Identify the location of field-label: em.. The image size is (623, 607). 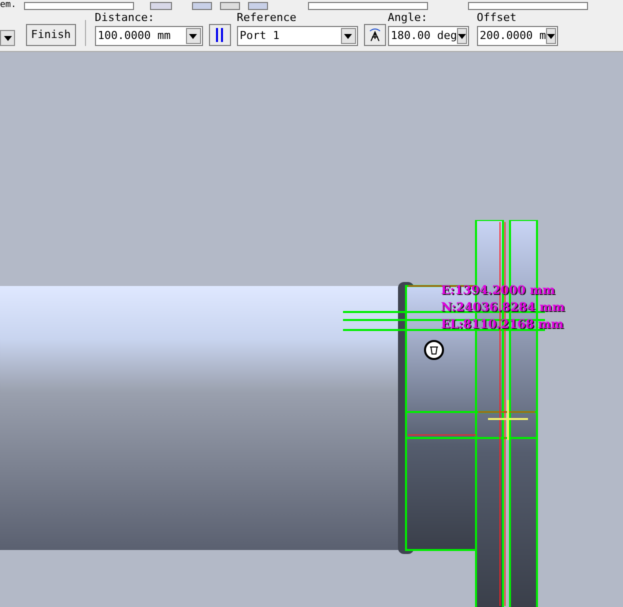
(8, 5).